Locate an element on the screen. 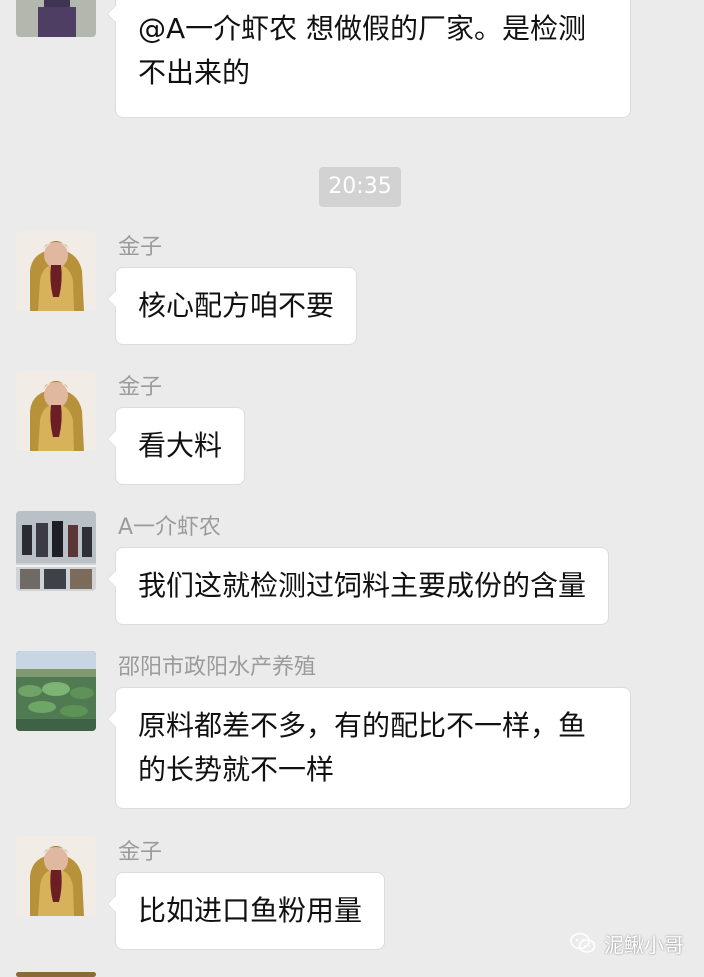 The width and height of the screenshot is (704, 977). watermark-text: 泥鳅小哥 is located at coordinates (644, 944).